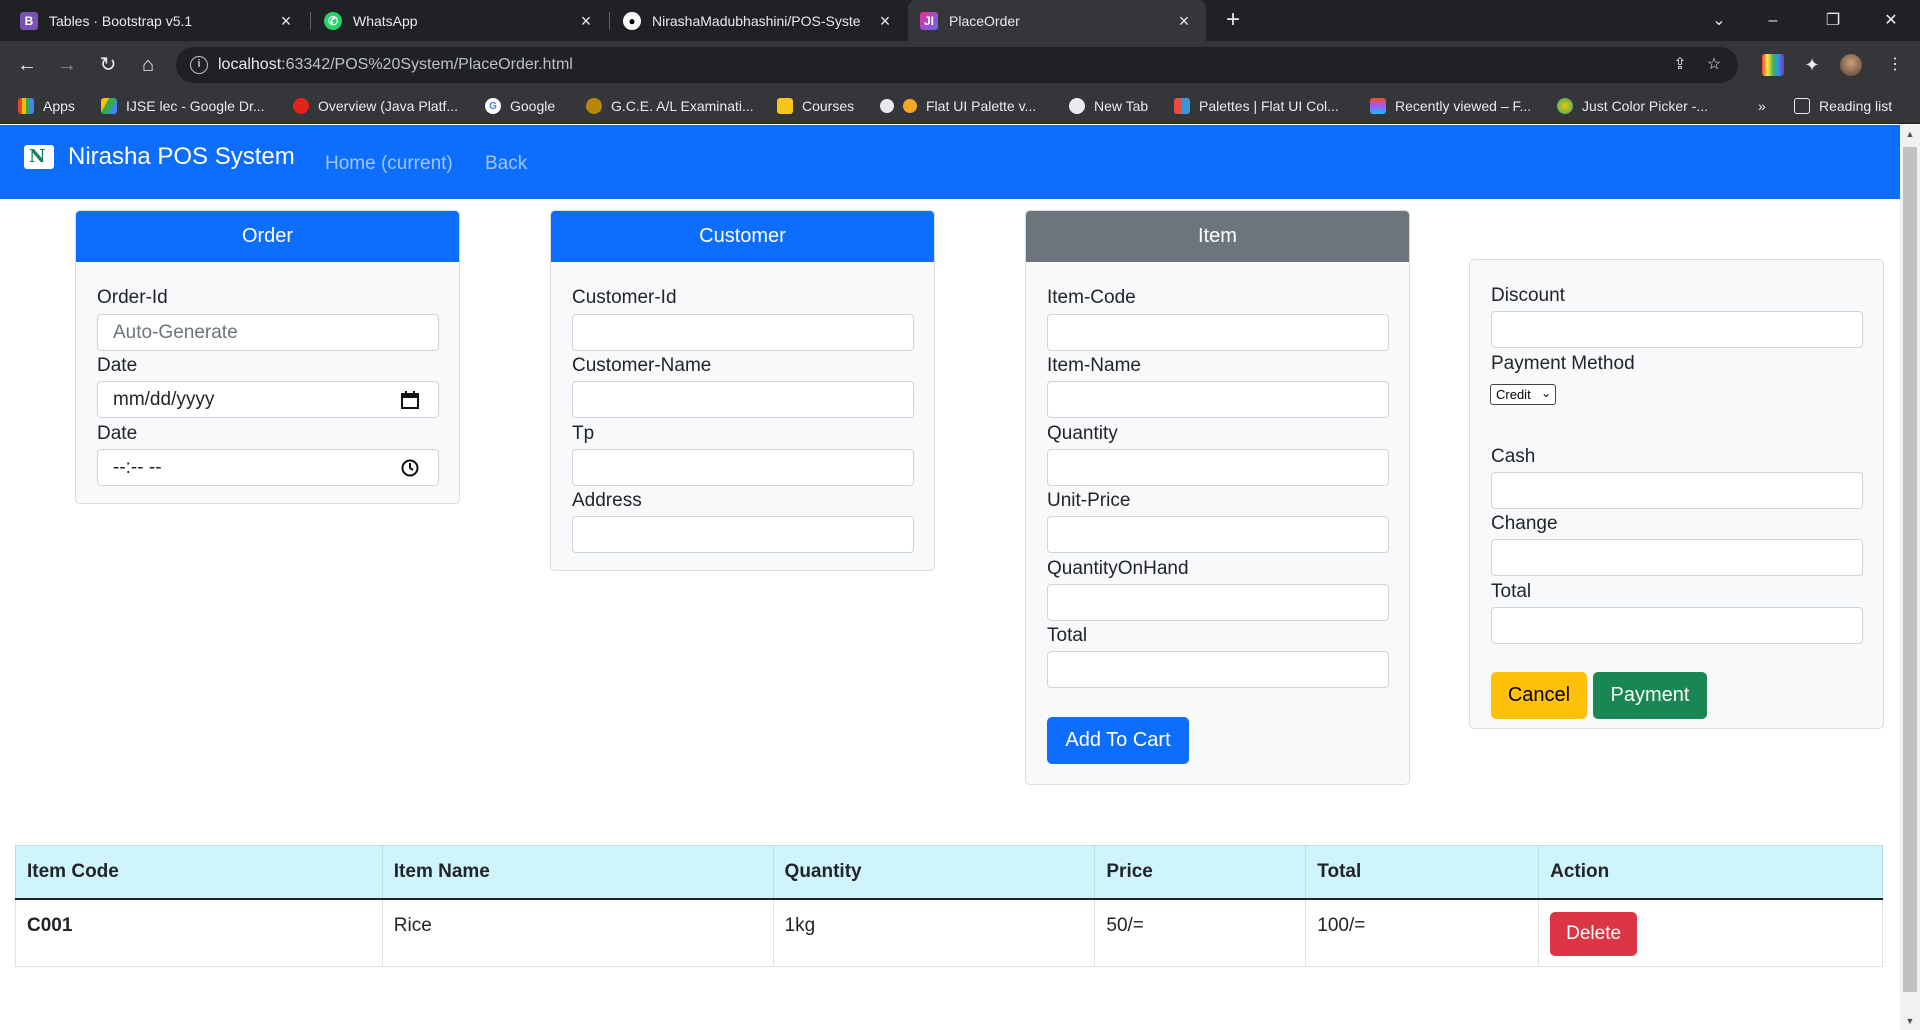  Describe the element at coordinates (1773, 20) in the screenshot. I see `minimize-icon: –` at that location.